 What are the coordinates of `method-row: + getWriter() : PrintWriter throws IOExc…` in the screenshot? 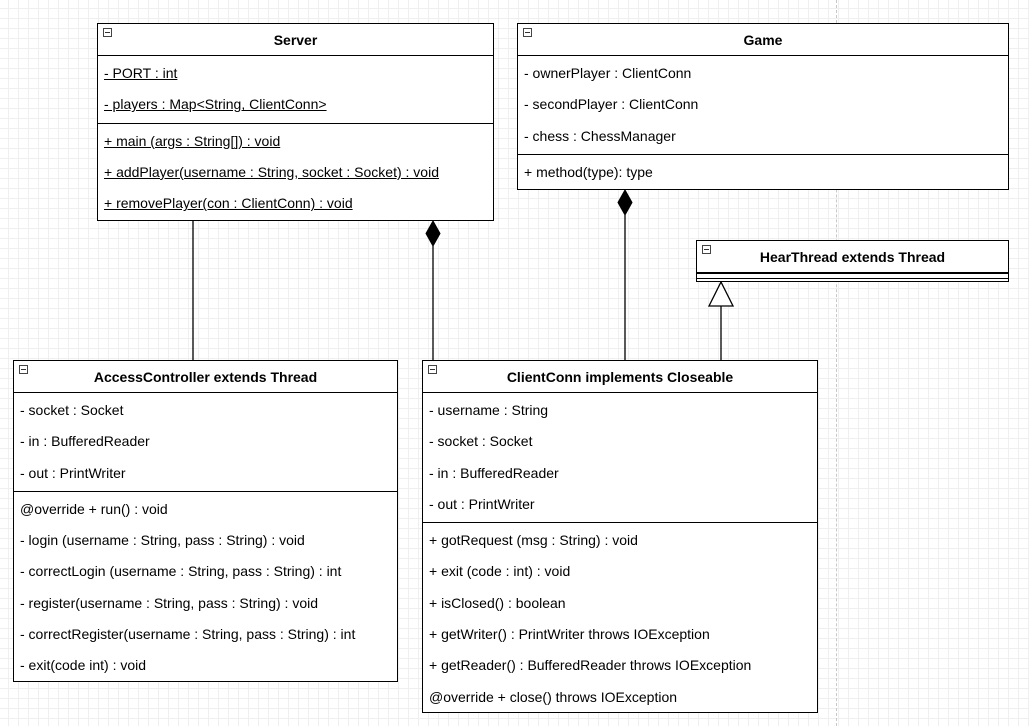 It's located at (620, 634).